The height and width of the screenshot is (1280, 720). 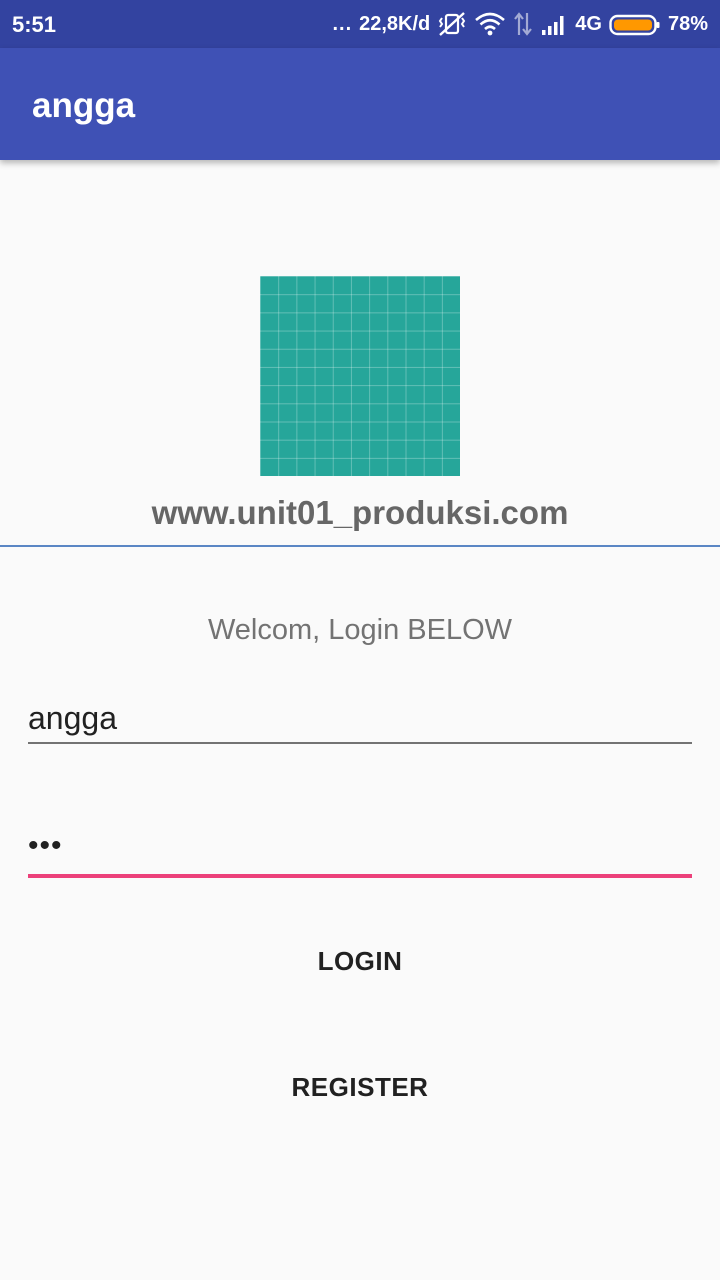 What do you see at coordinates (360, 961) in the screenshot?
I see `login-button: LOGIN` at bounding box center [360, 961].